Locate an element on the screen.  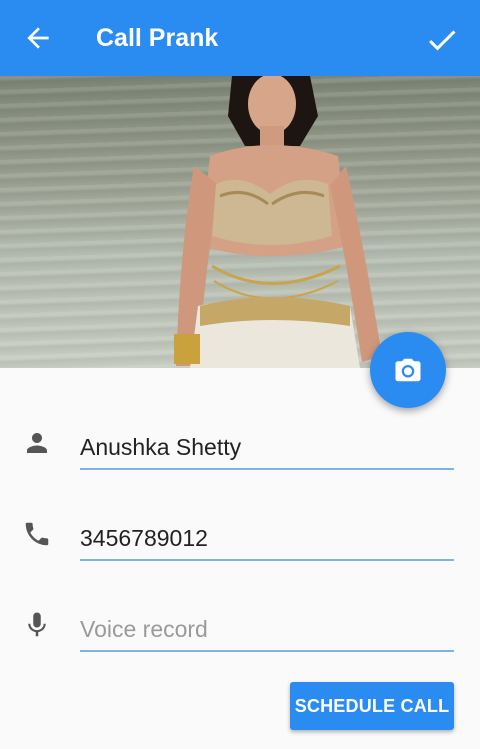
change-photo-button is located at coordinates (408, 370).